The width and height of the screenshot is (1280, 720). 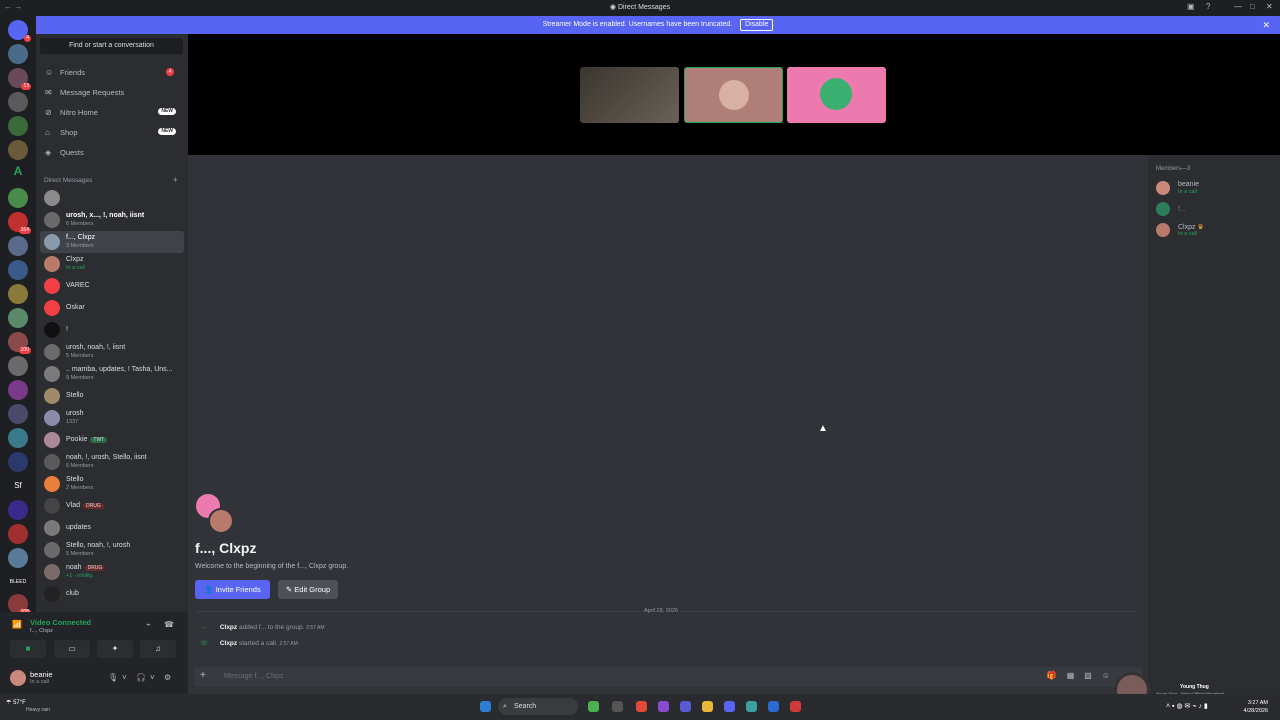 I want to click on gif-icon: ▦, so click(x=1076, y=675).